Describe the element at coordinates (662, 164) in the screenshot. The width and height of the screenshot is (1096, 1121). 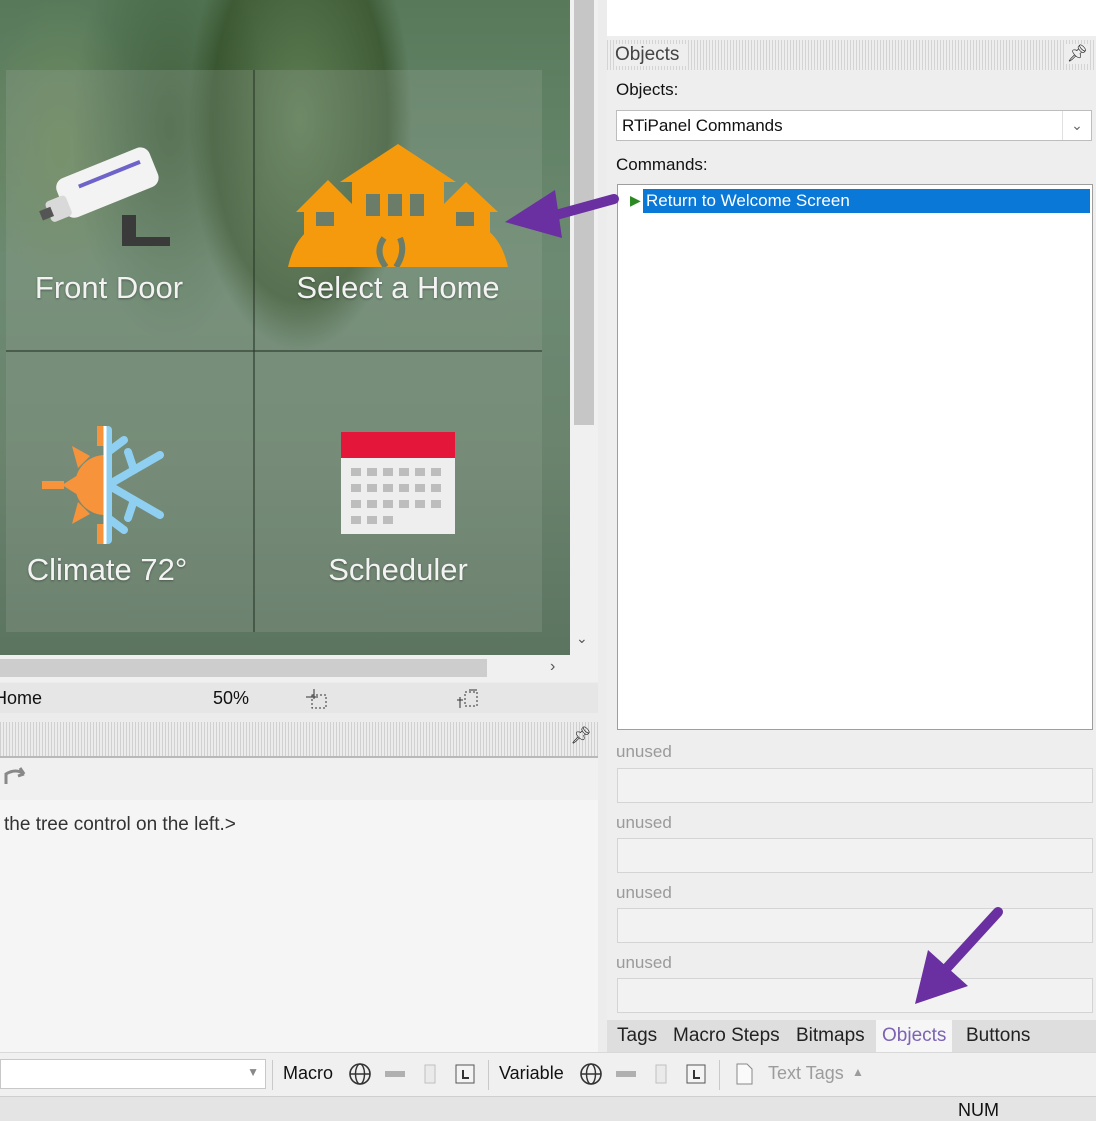
I see `commands-label: Commands:` at that location.